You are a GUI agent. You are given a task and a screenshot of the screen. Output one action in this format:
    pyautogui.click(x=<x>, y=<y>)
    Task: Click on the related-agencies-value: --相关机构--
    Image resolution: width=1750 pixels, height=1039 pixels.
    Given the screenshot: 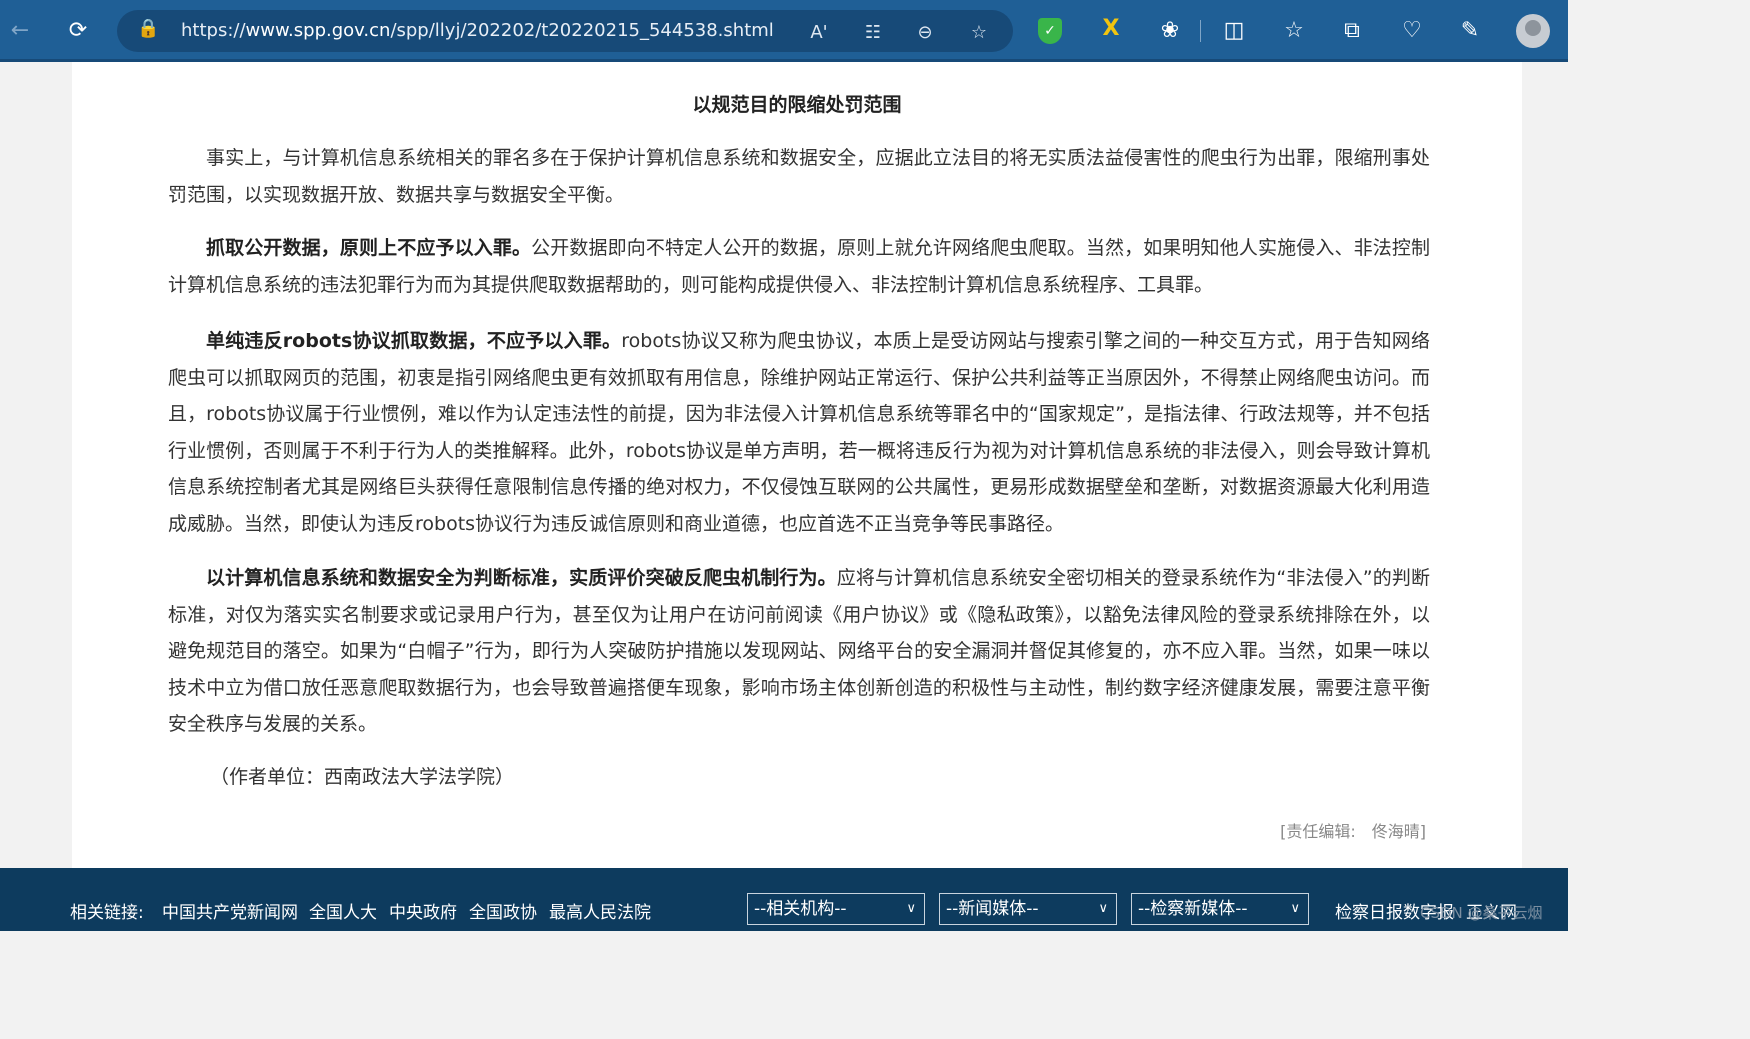 What is the action you would take?
    pyautogui.click(x=800, y=909)
    